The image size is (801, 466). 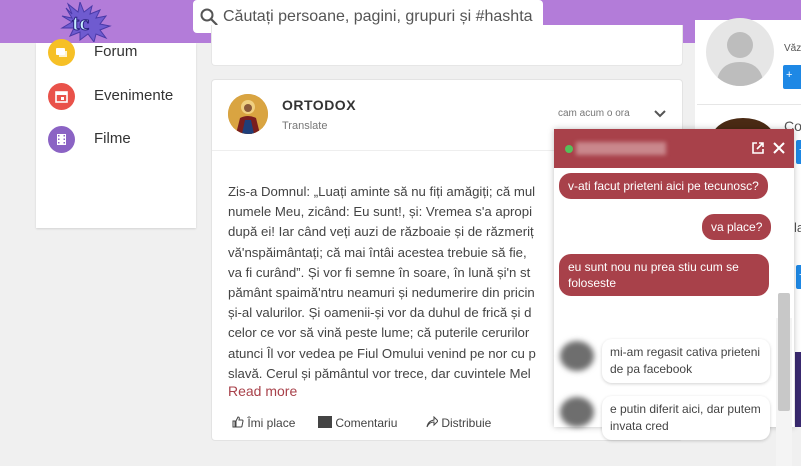 I want to click on sidebar-item-evenimente: Evenimente, so click(x=122, y=97).